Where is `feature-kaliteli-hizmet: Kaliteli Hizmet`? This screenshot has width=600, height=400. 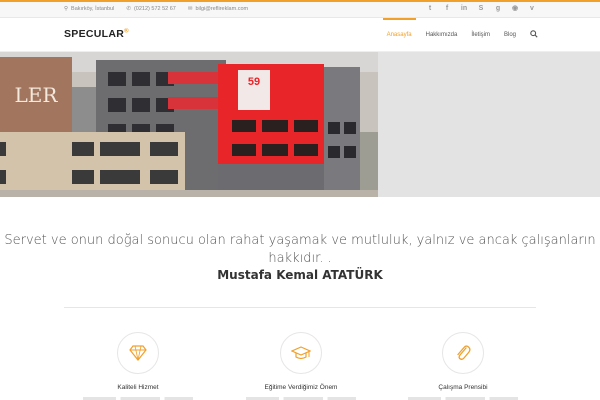 feature-kaliteli-hizmet: Kaliteli Hizmet is located at coordinates (138, 366).